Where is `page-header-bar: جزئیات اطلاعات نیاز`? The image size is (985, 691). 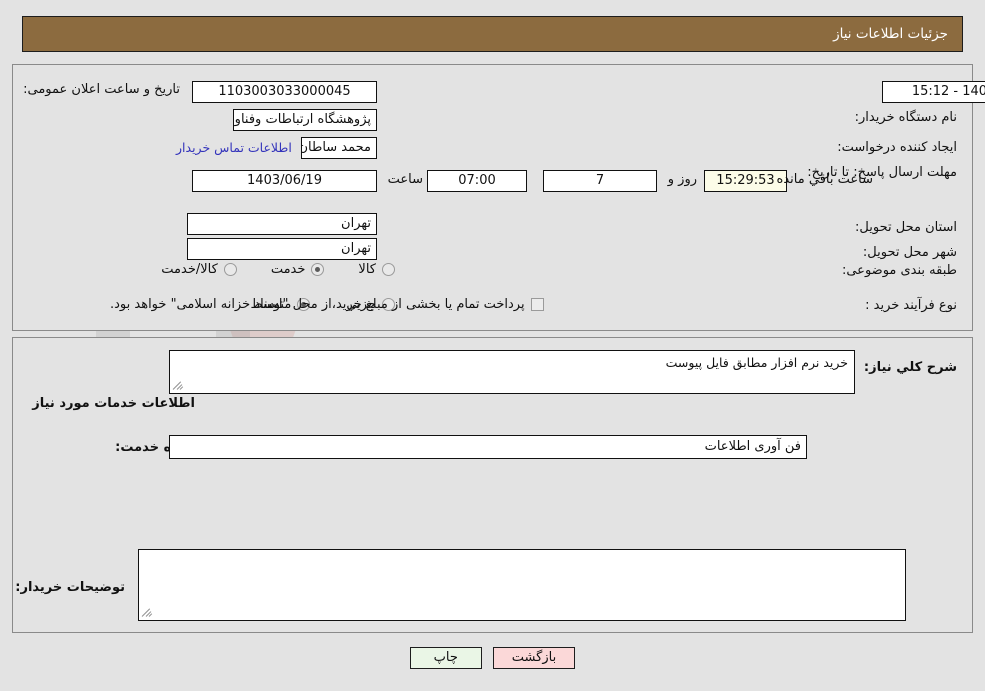
page-header-bar: جزئیات اطلاعات نیاز is located at coordinates (492, 34).